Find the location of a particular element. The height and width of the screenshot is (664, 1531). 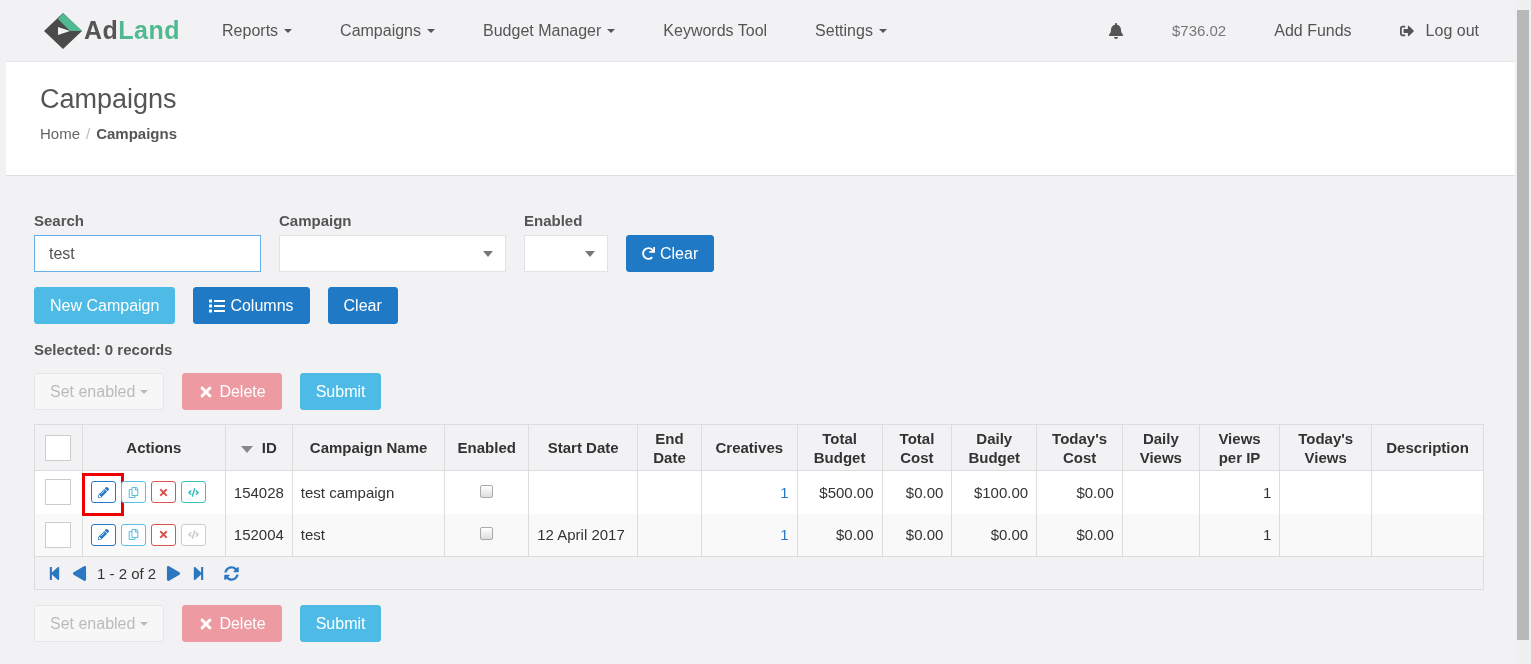

nav-menu-item: Reports is located at coordinates (257, 30).